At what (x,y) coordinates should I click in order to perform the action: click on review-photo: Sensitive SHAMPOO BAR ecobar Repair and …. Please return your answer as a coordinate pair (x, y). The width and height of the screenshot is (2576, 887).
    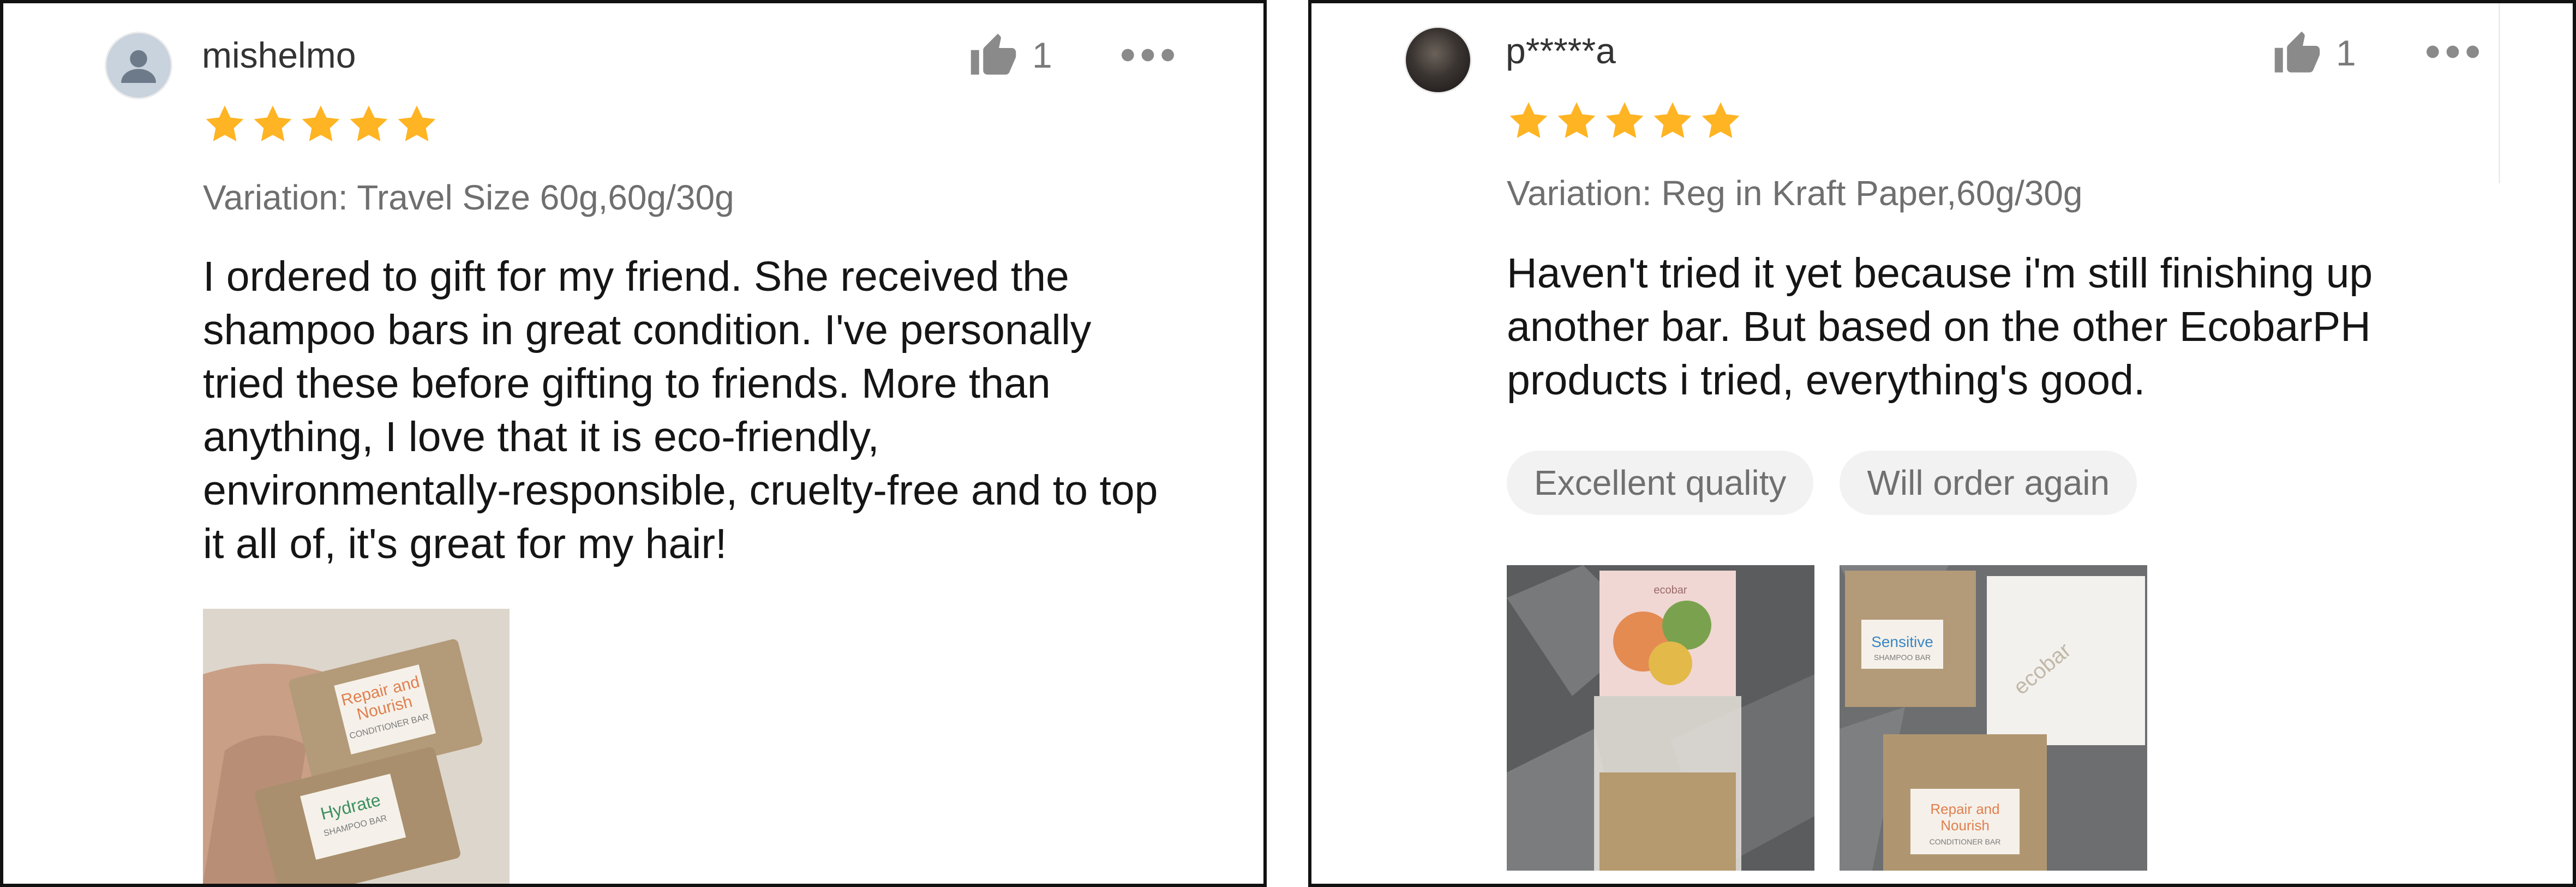
    Looking at the image, I should click on (1994, 718).